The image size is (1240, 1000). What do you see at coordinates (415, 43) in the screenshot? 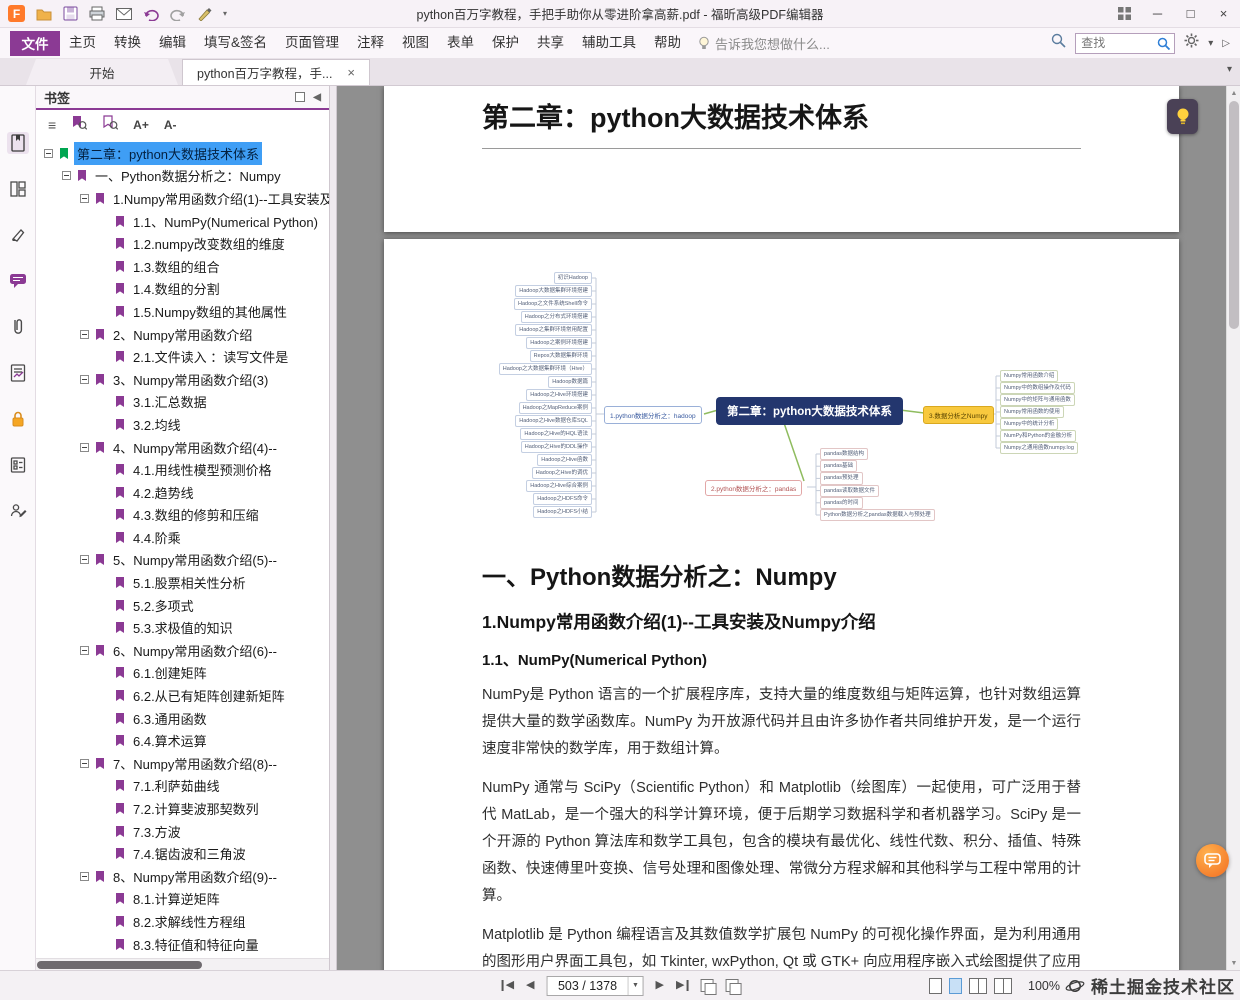
I see `menu-tab: 视图` at bounding box center [415, 43].